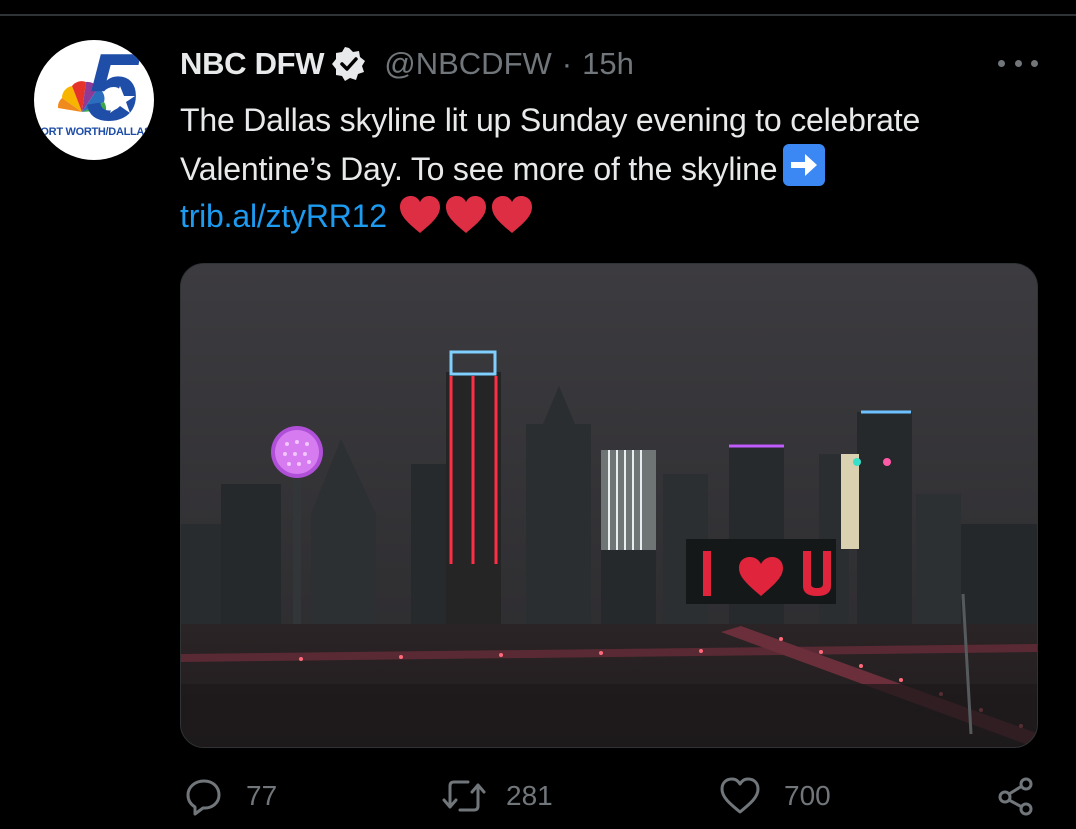 This screenshot has width=1076, height=829. I want to click on share-button, so click(1016, 796).